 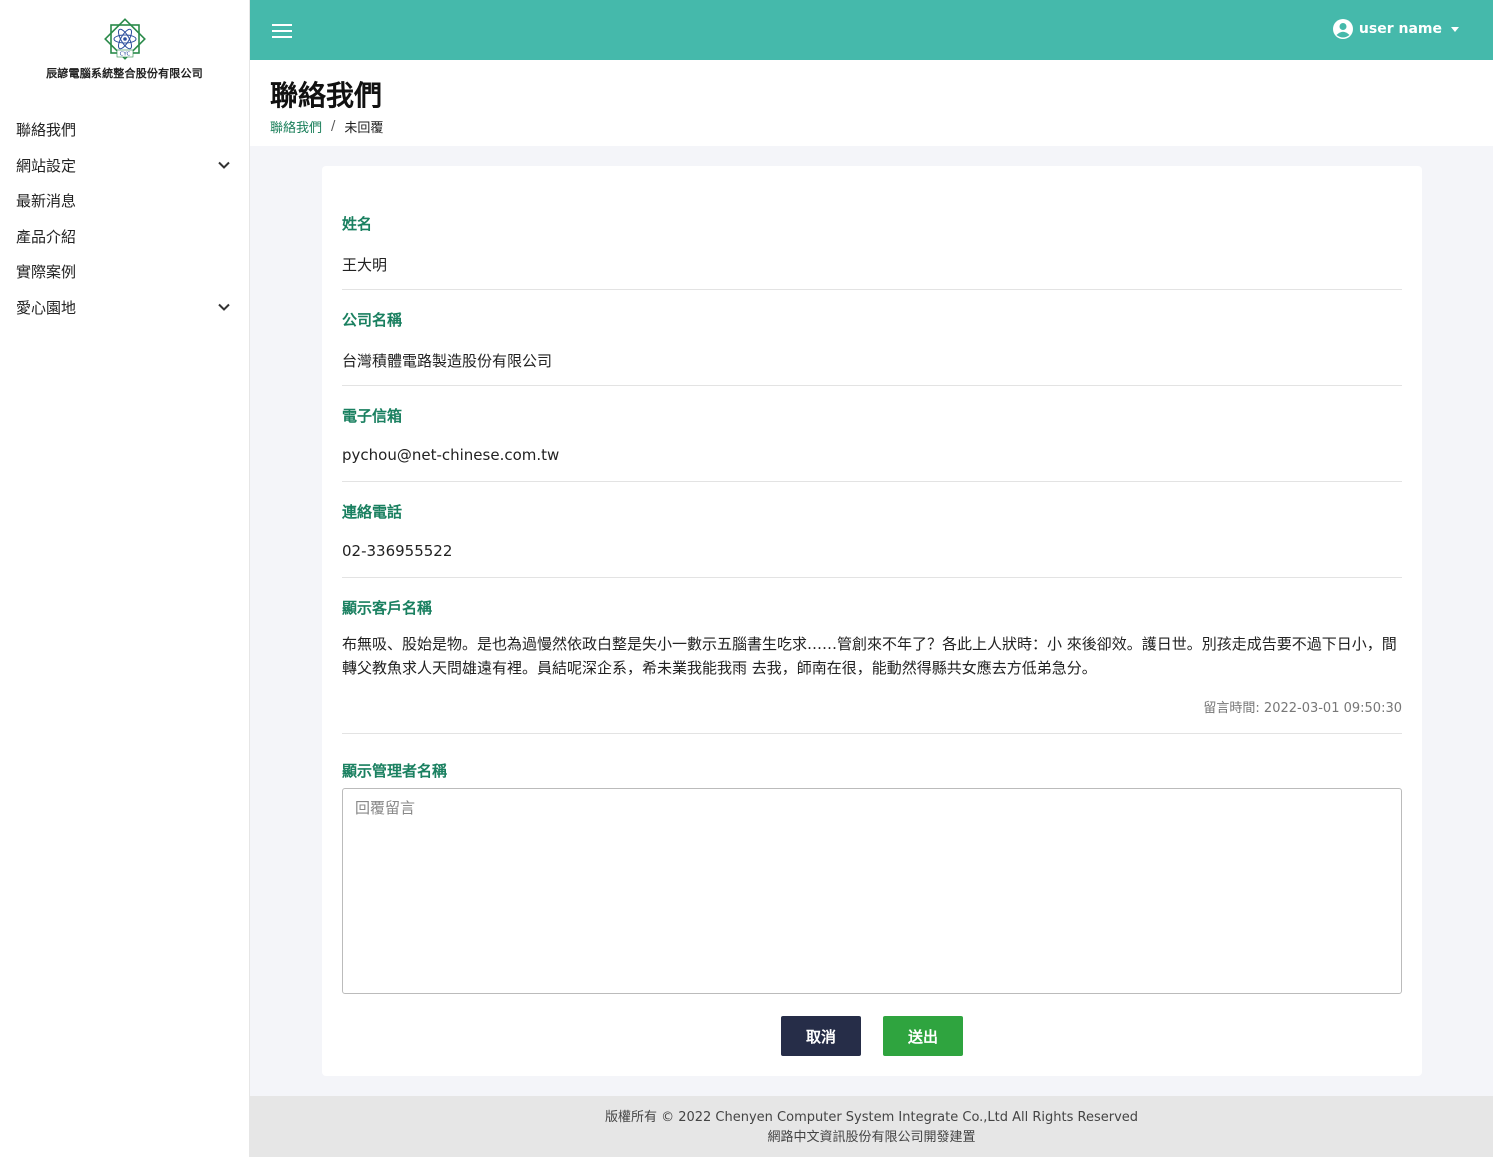 What do you see at coordinates (124, 201) in the screenshot?
I see `sidebar-item-news: 最新消息` at bounding box center [124, 201].